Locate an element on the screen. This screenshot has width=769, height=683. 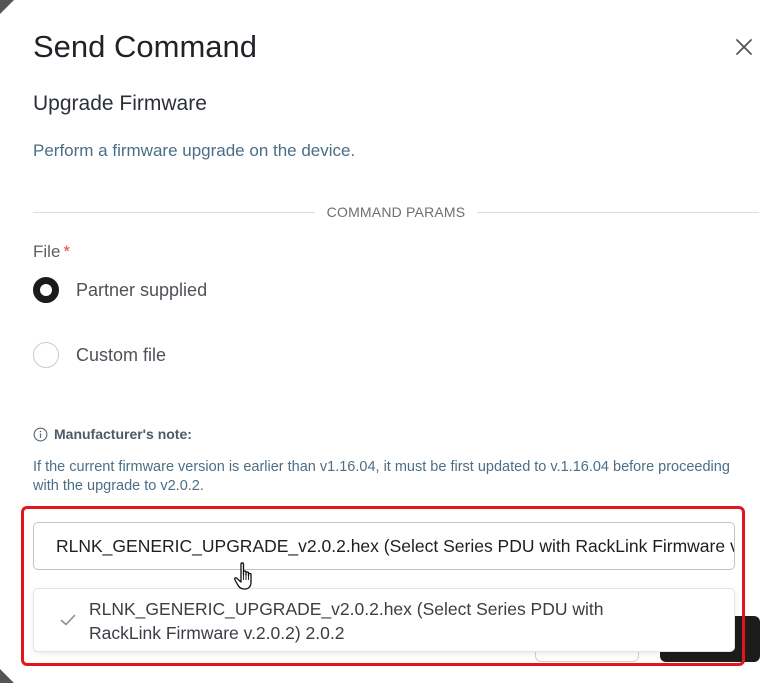
close-icon is located at coordinates (744, 47).